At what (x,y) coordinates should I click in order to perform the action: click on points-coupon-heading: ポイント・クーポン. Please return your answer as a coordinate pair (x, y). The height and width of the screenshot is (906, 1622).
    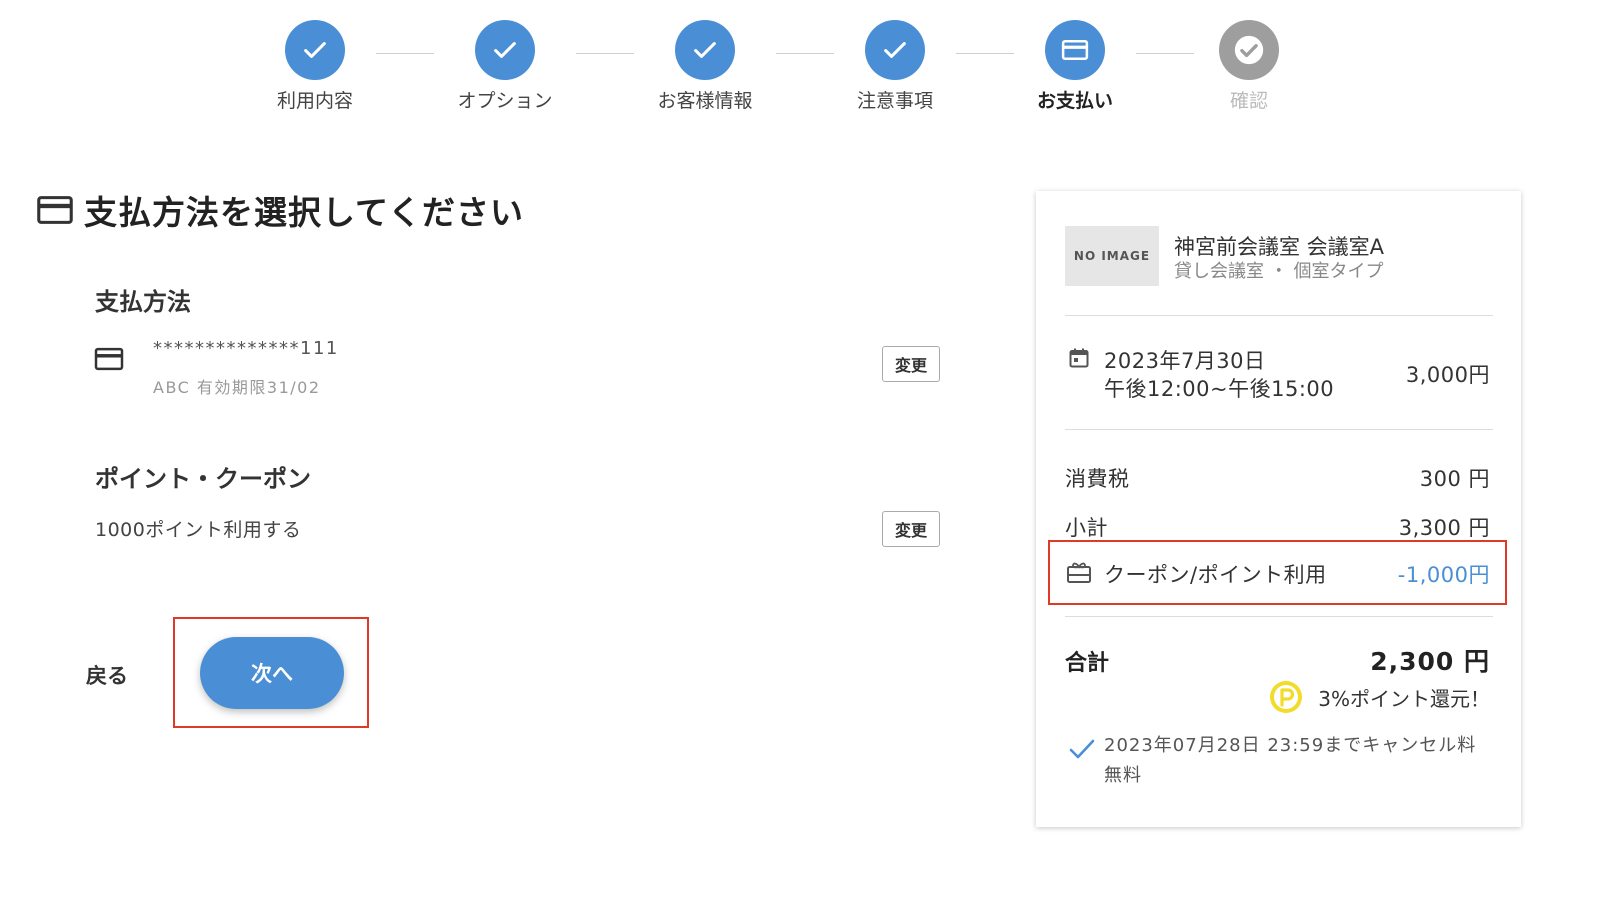
    Looking at the image, I should click on (203, 479).